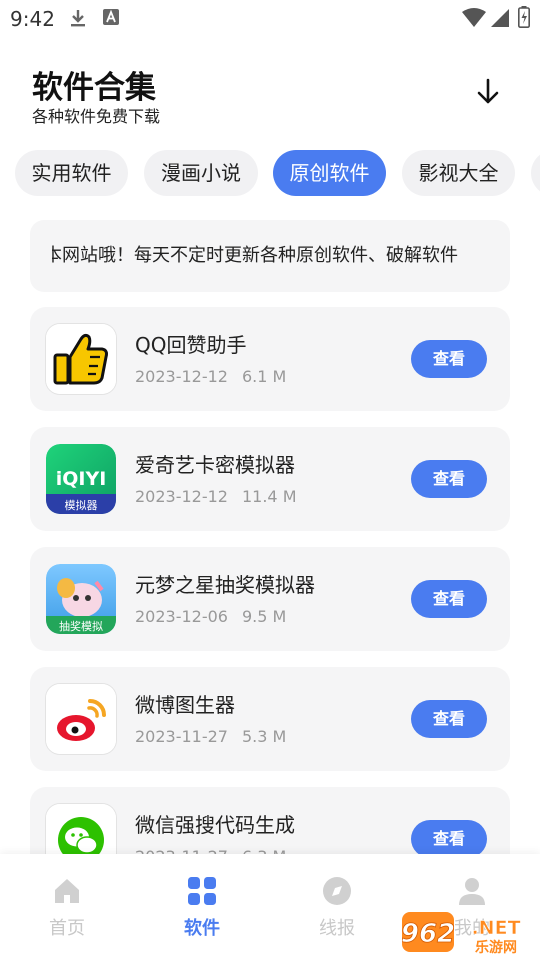 This screenshot has height=960, width=540. What do you see at coordinates (225, 585) in the screenshot?
I see `app-name: 元梦之星抽奖模拟器` at bounding box center [225, 585].